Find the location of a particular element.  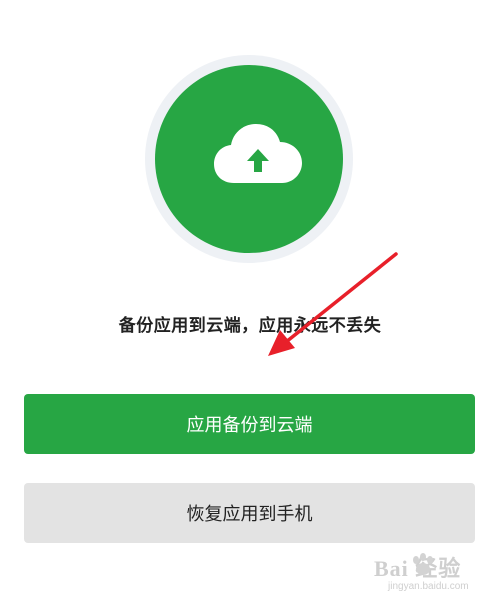

tagline: 备份应用到云端，应用永远不丢失 is located at coordinates (250, 326).